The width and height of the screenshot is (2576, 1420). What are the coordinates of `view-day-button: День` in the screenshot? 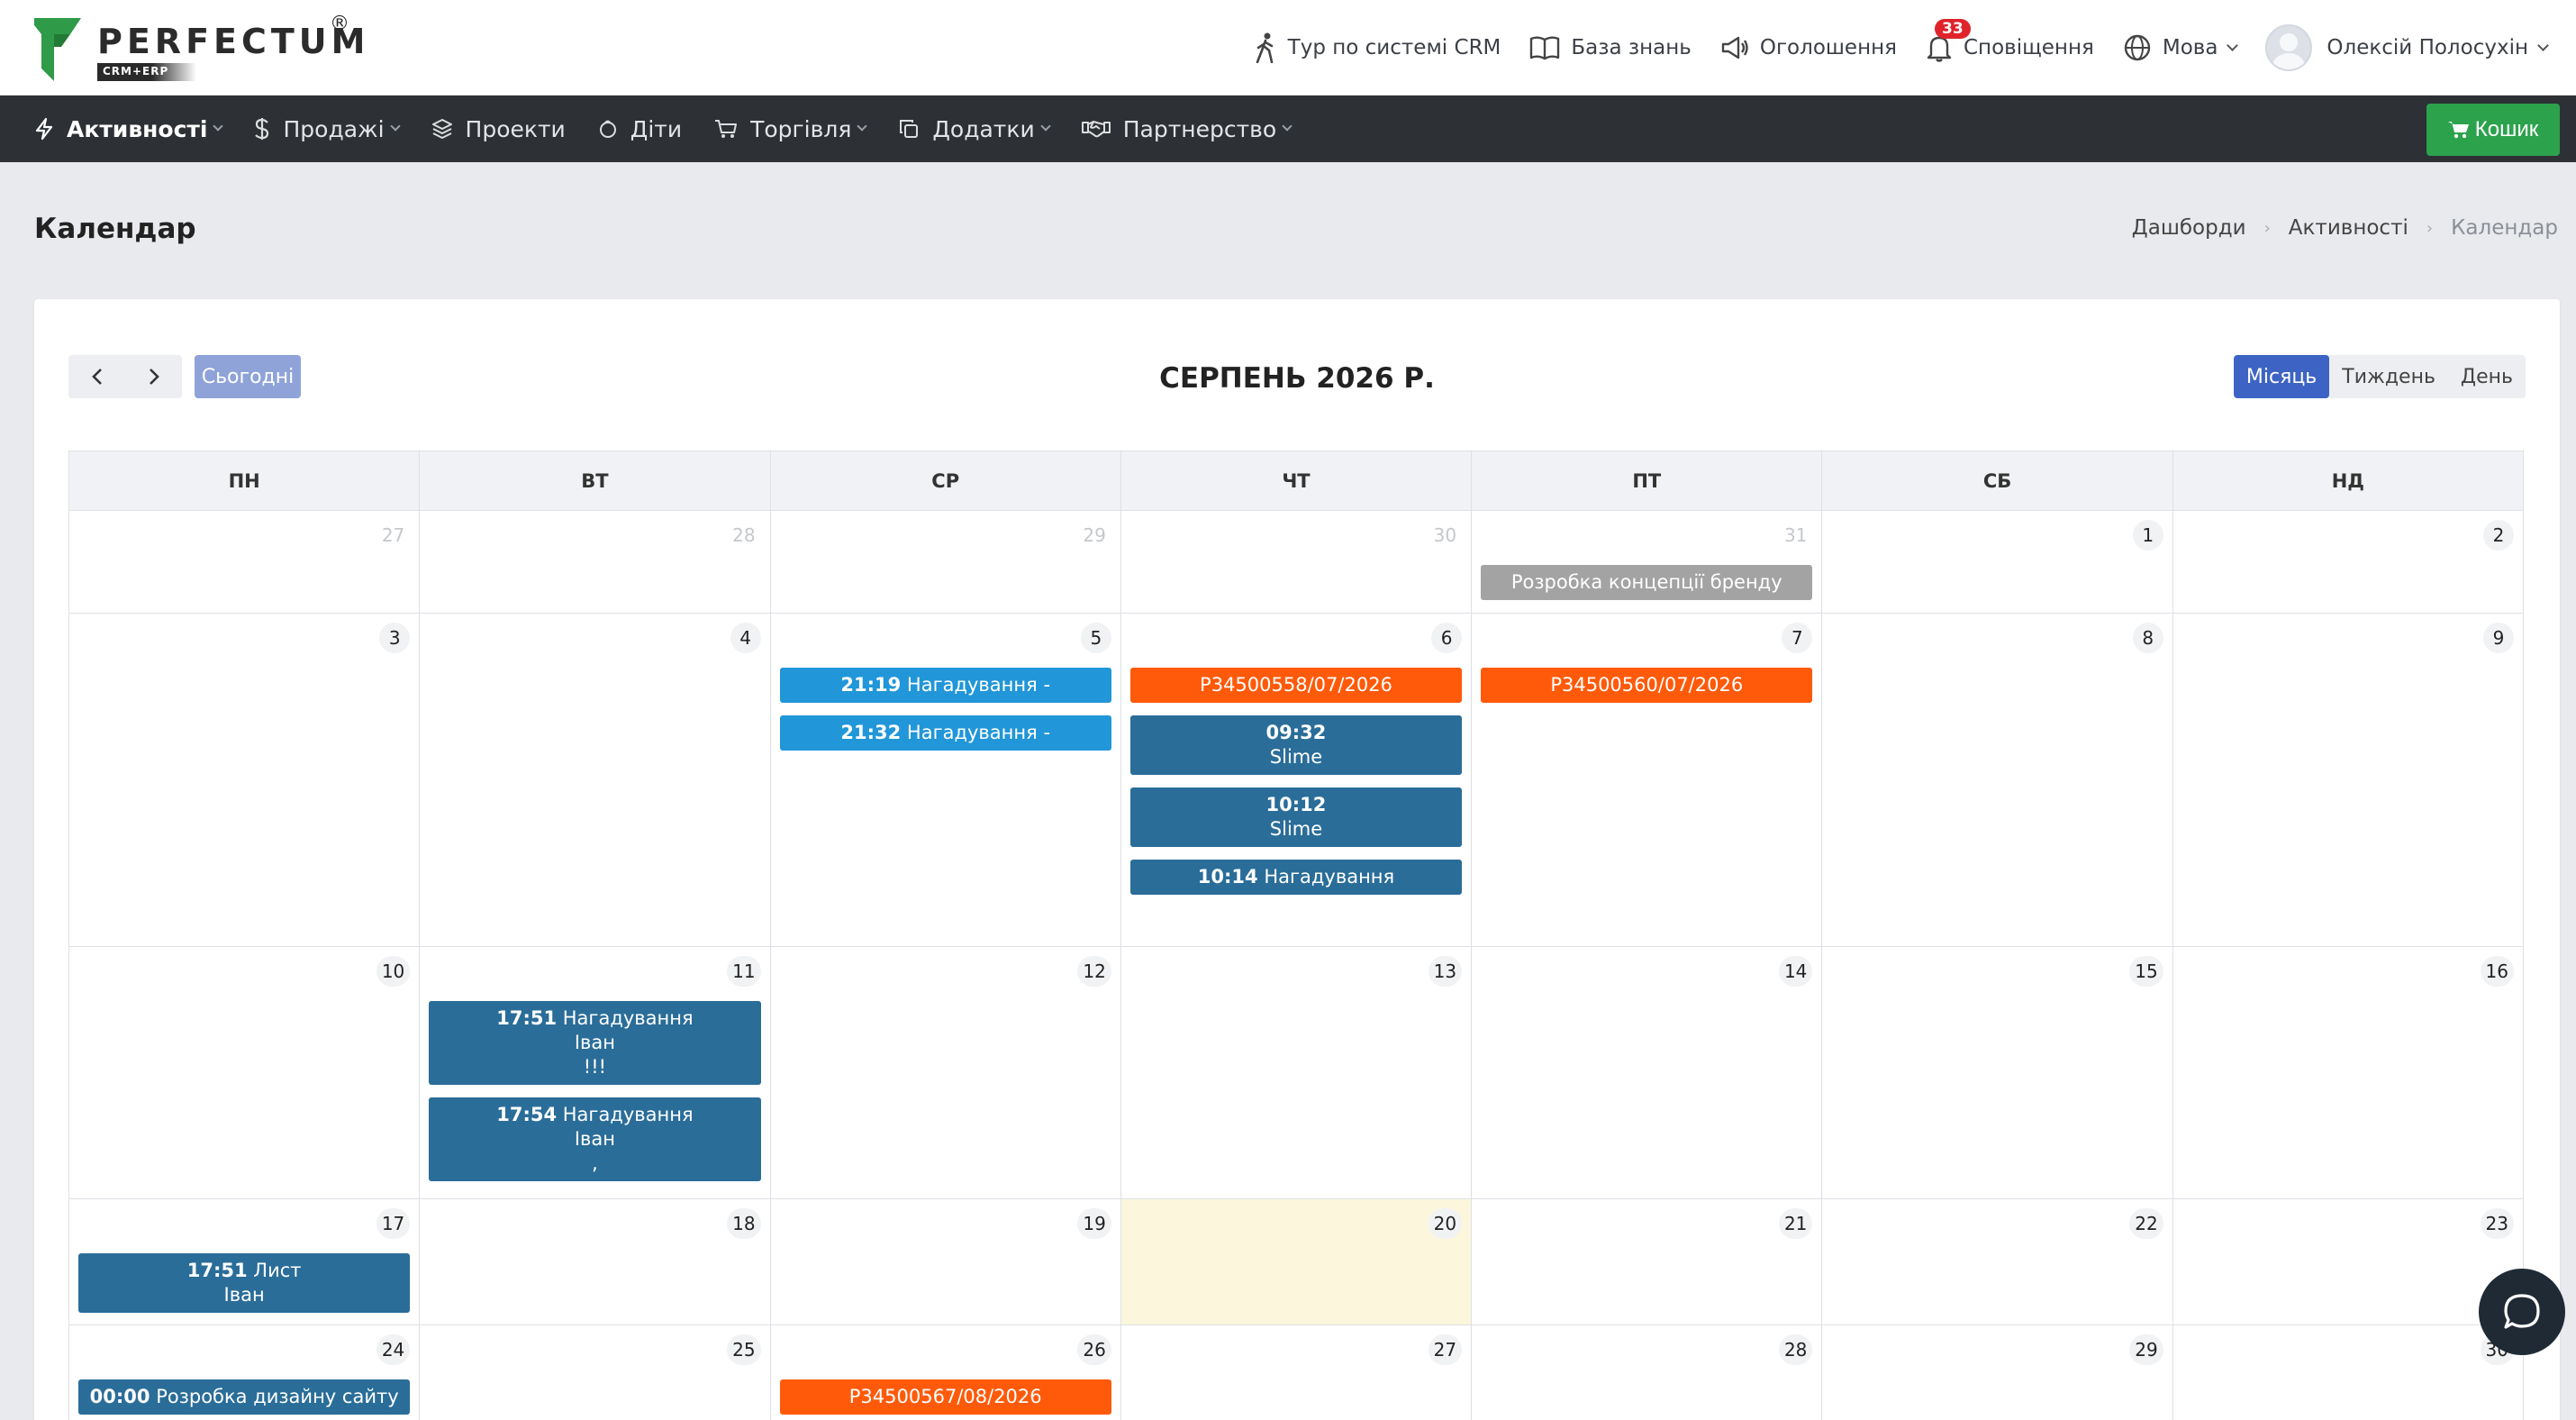 It's located at (2487, 377).